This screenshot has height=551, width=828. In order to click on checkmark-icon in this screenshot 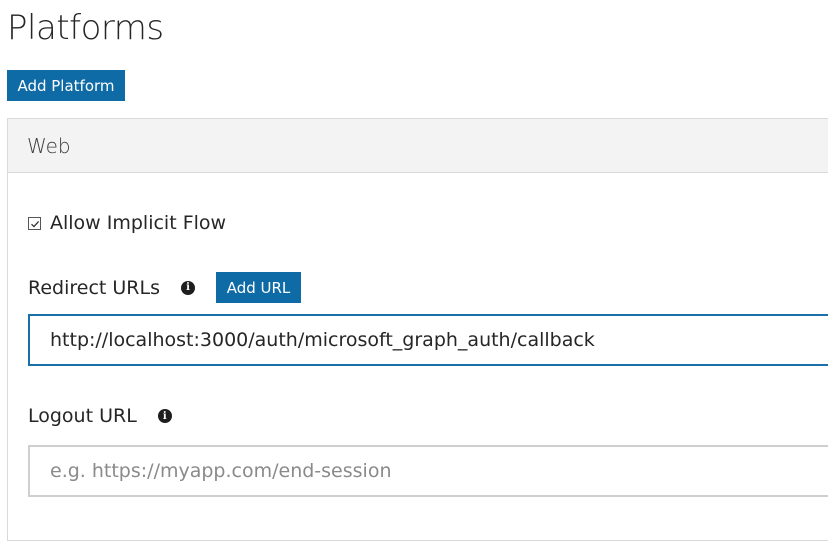, I will do `click(35, 224)`.